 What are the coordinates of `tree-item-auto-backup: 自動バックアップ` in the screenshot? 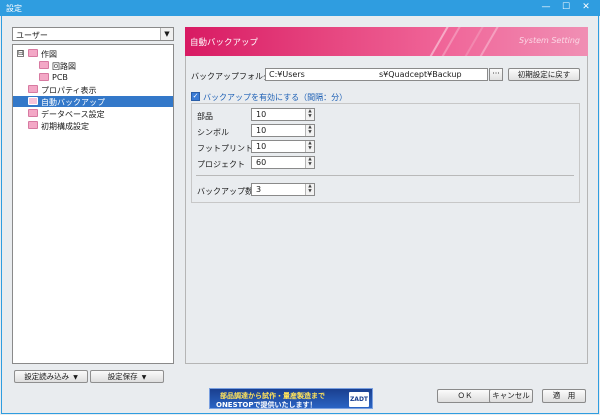 It's located at (93, 101).